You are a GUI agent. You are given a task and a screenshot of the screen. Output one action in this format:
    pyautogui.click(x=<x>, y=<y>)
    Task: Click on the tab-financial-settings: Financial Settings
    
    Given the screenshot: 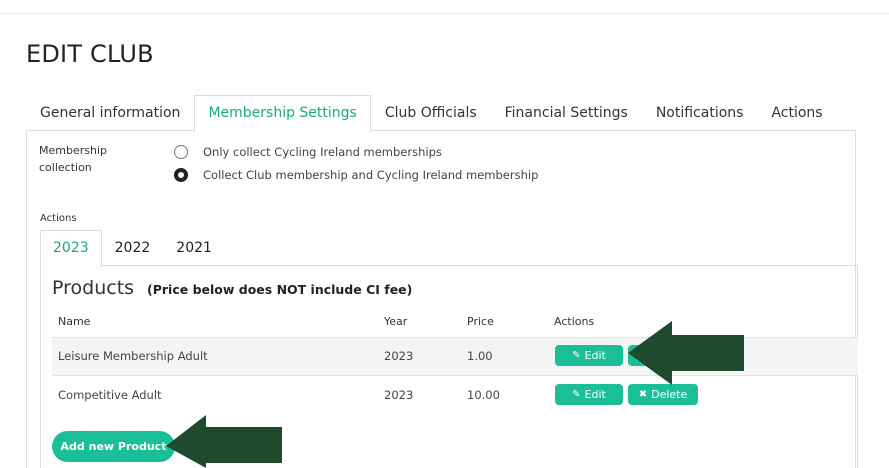 What is the action you would take?
    pyautogui.click(x=566, y=113)
    